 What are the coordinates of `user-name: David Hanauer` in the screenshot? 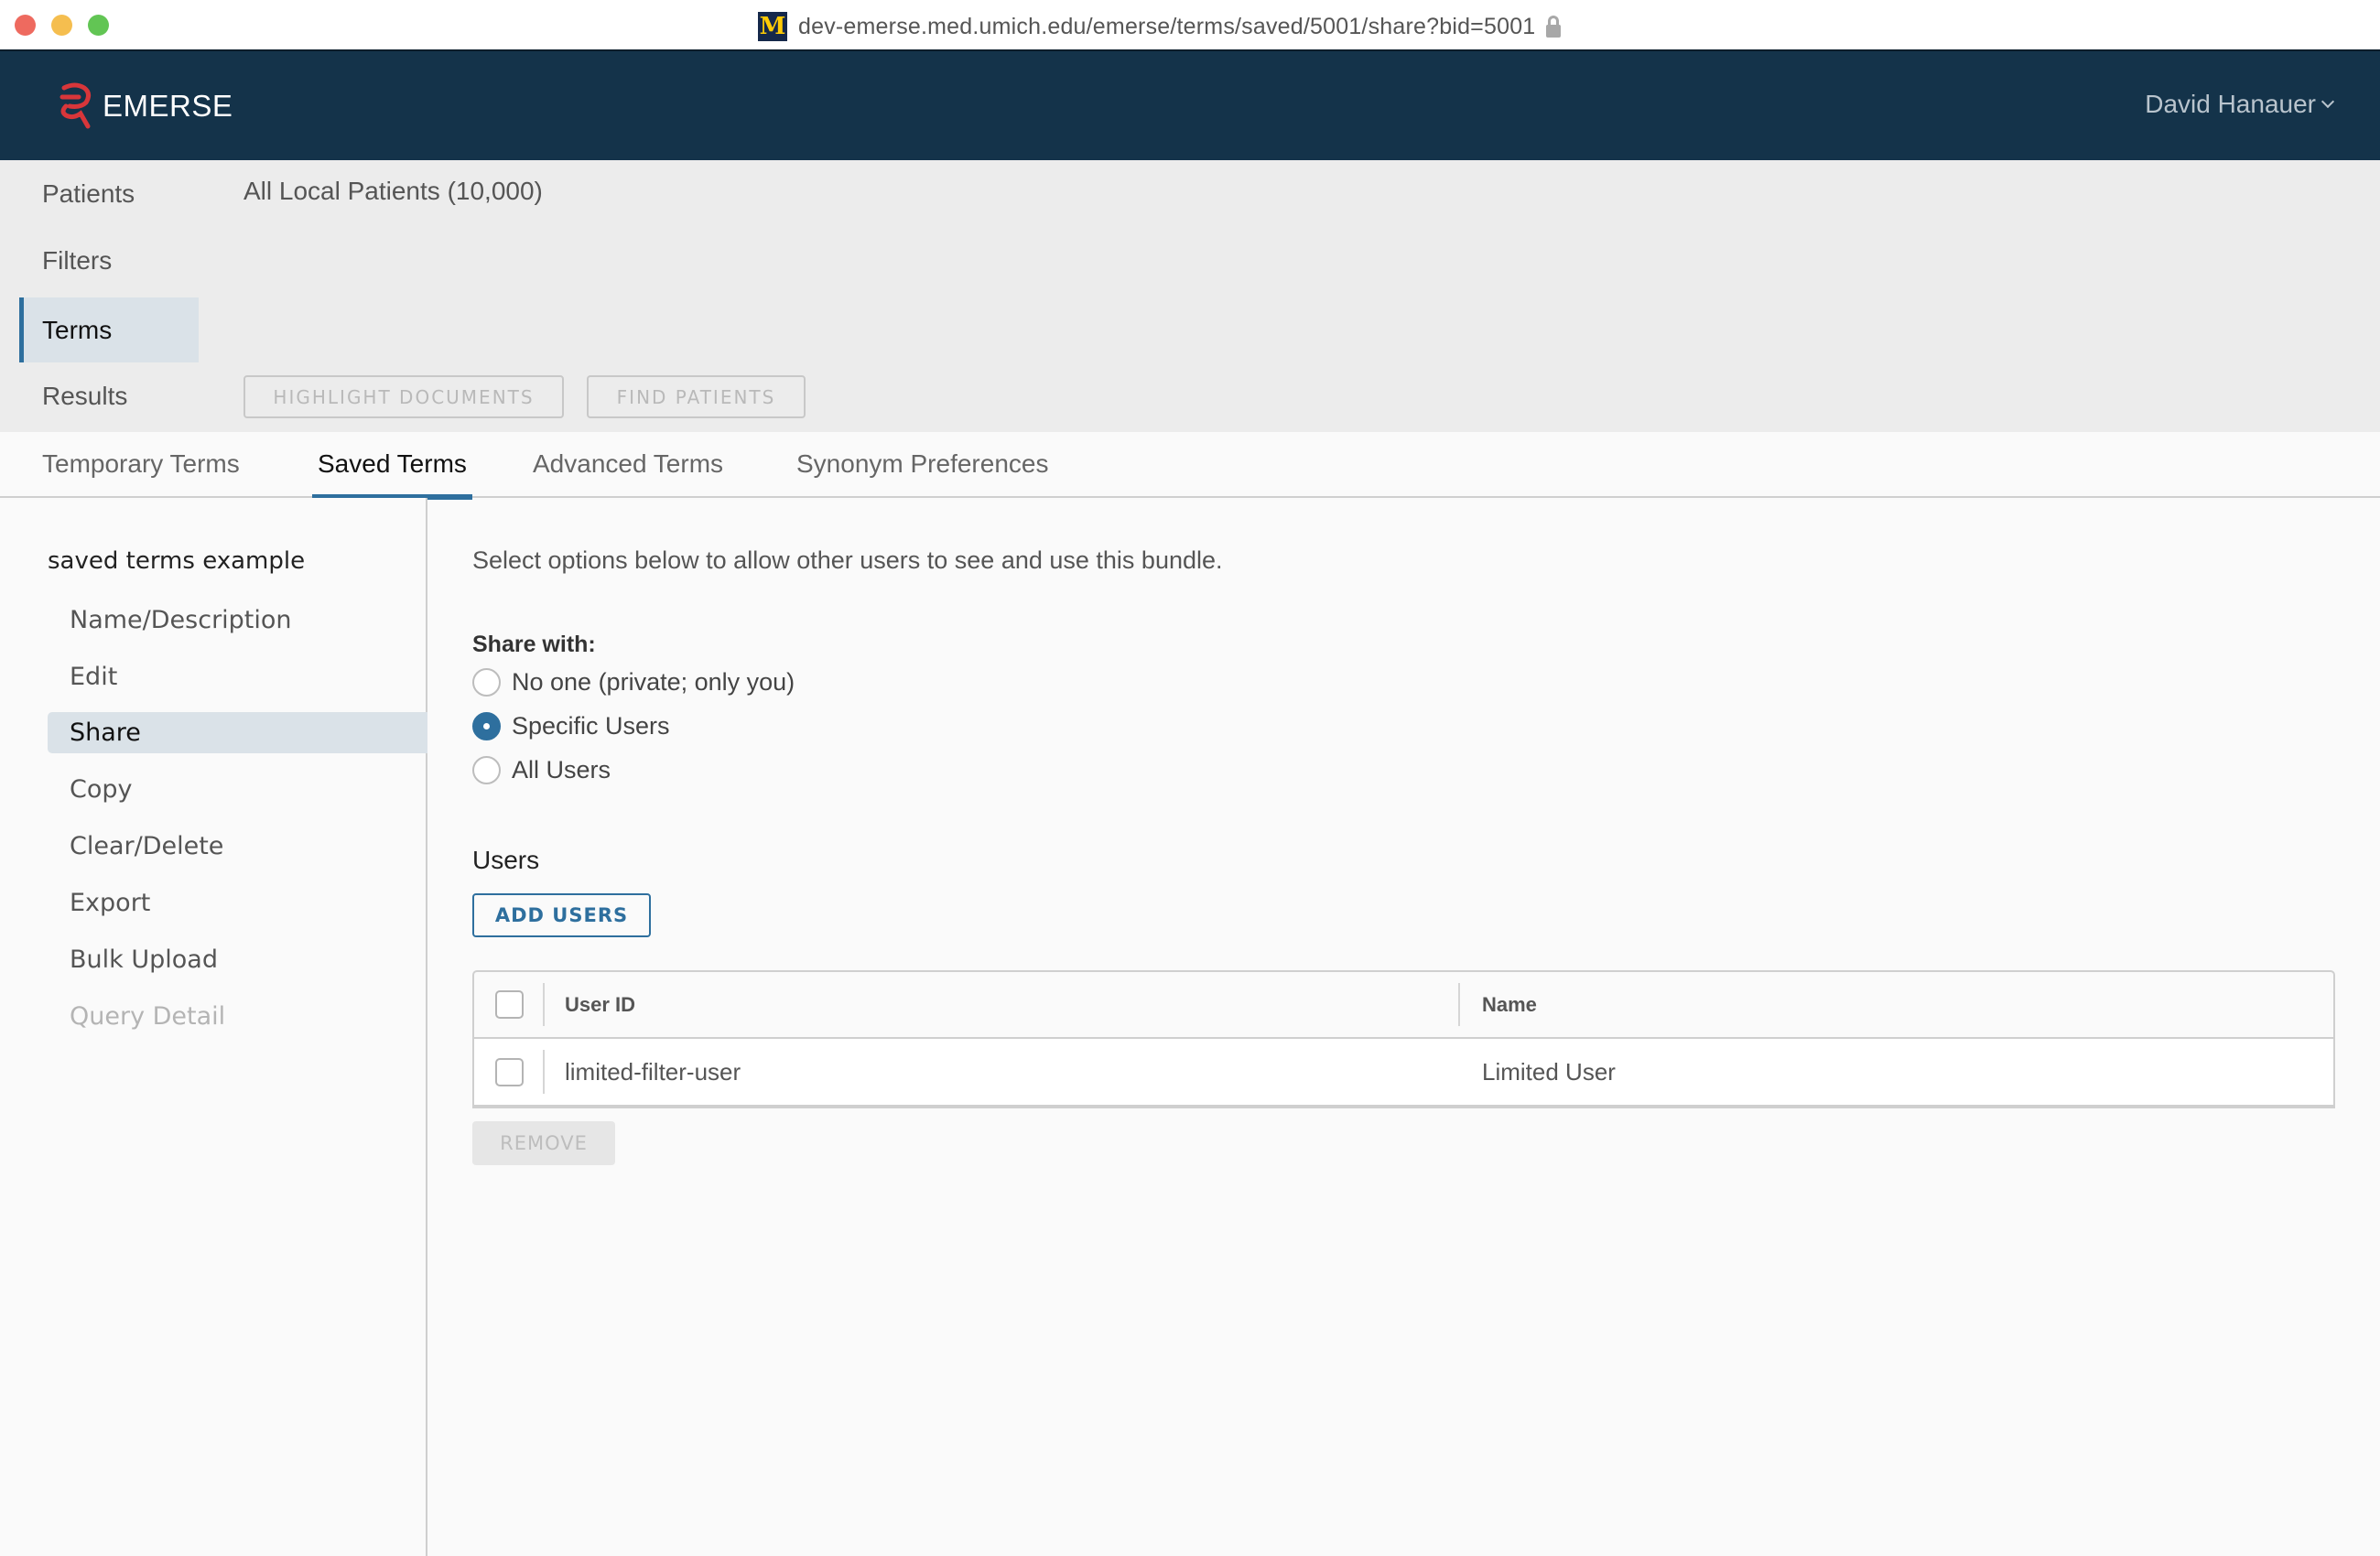 It's located at (2230, 104).